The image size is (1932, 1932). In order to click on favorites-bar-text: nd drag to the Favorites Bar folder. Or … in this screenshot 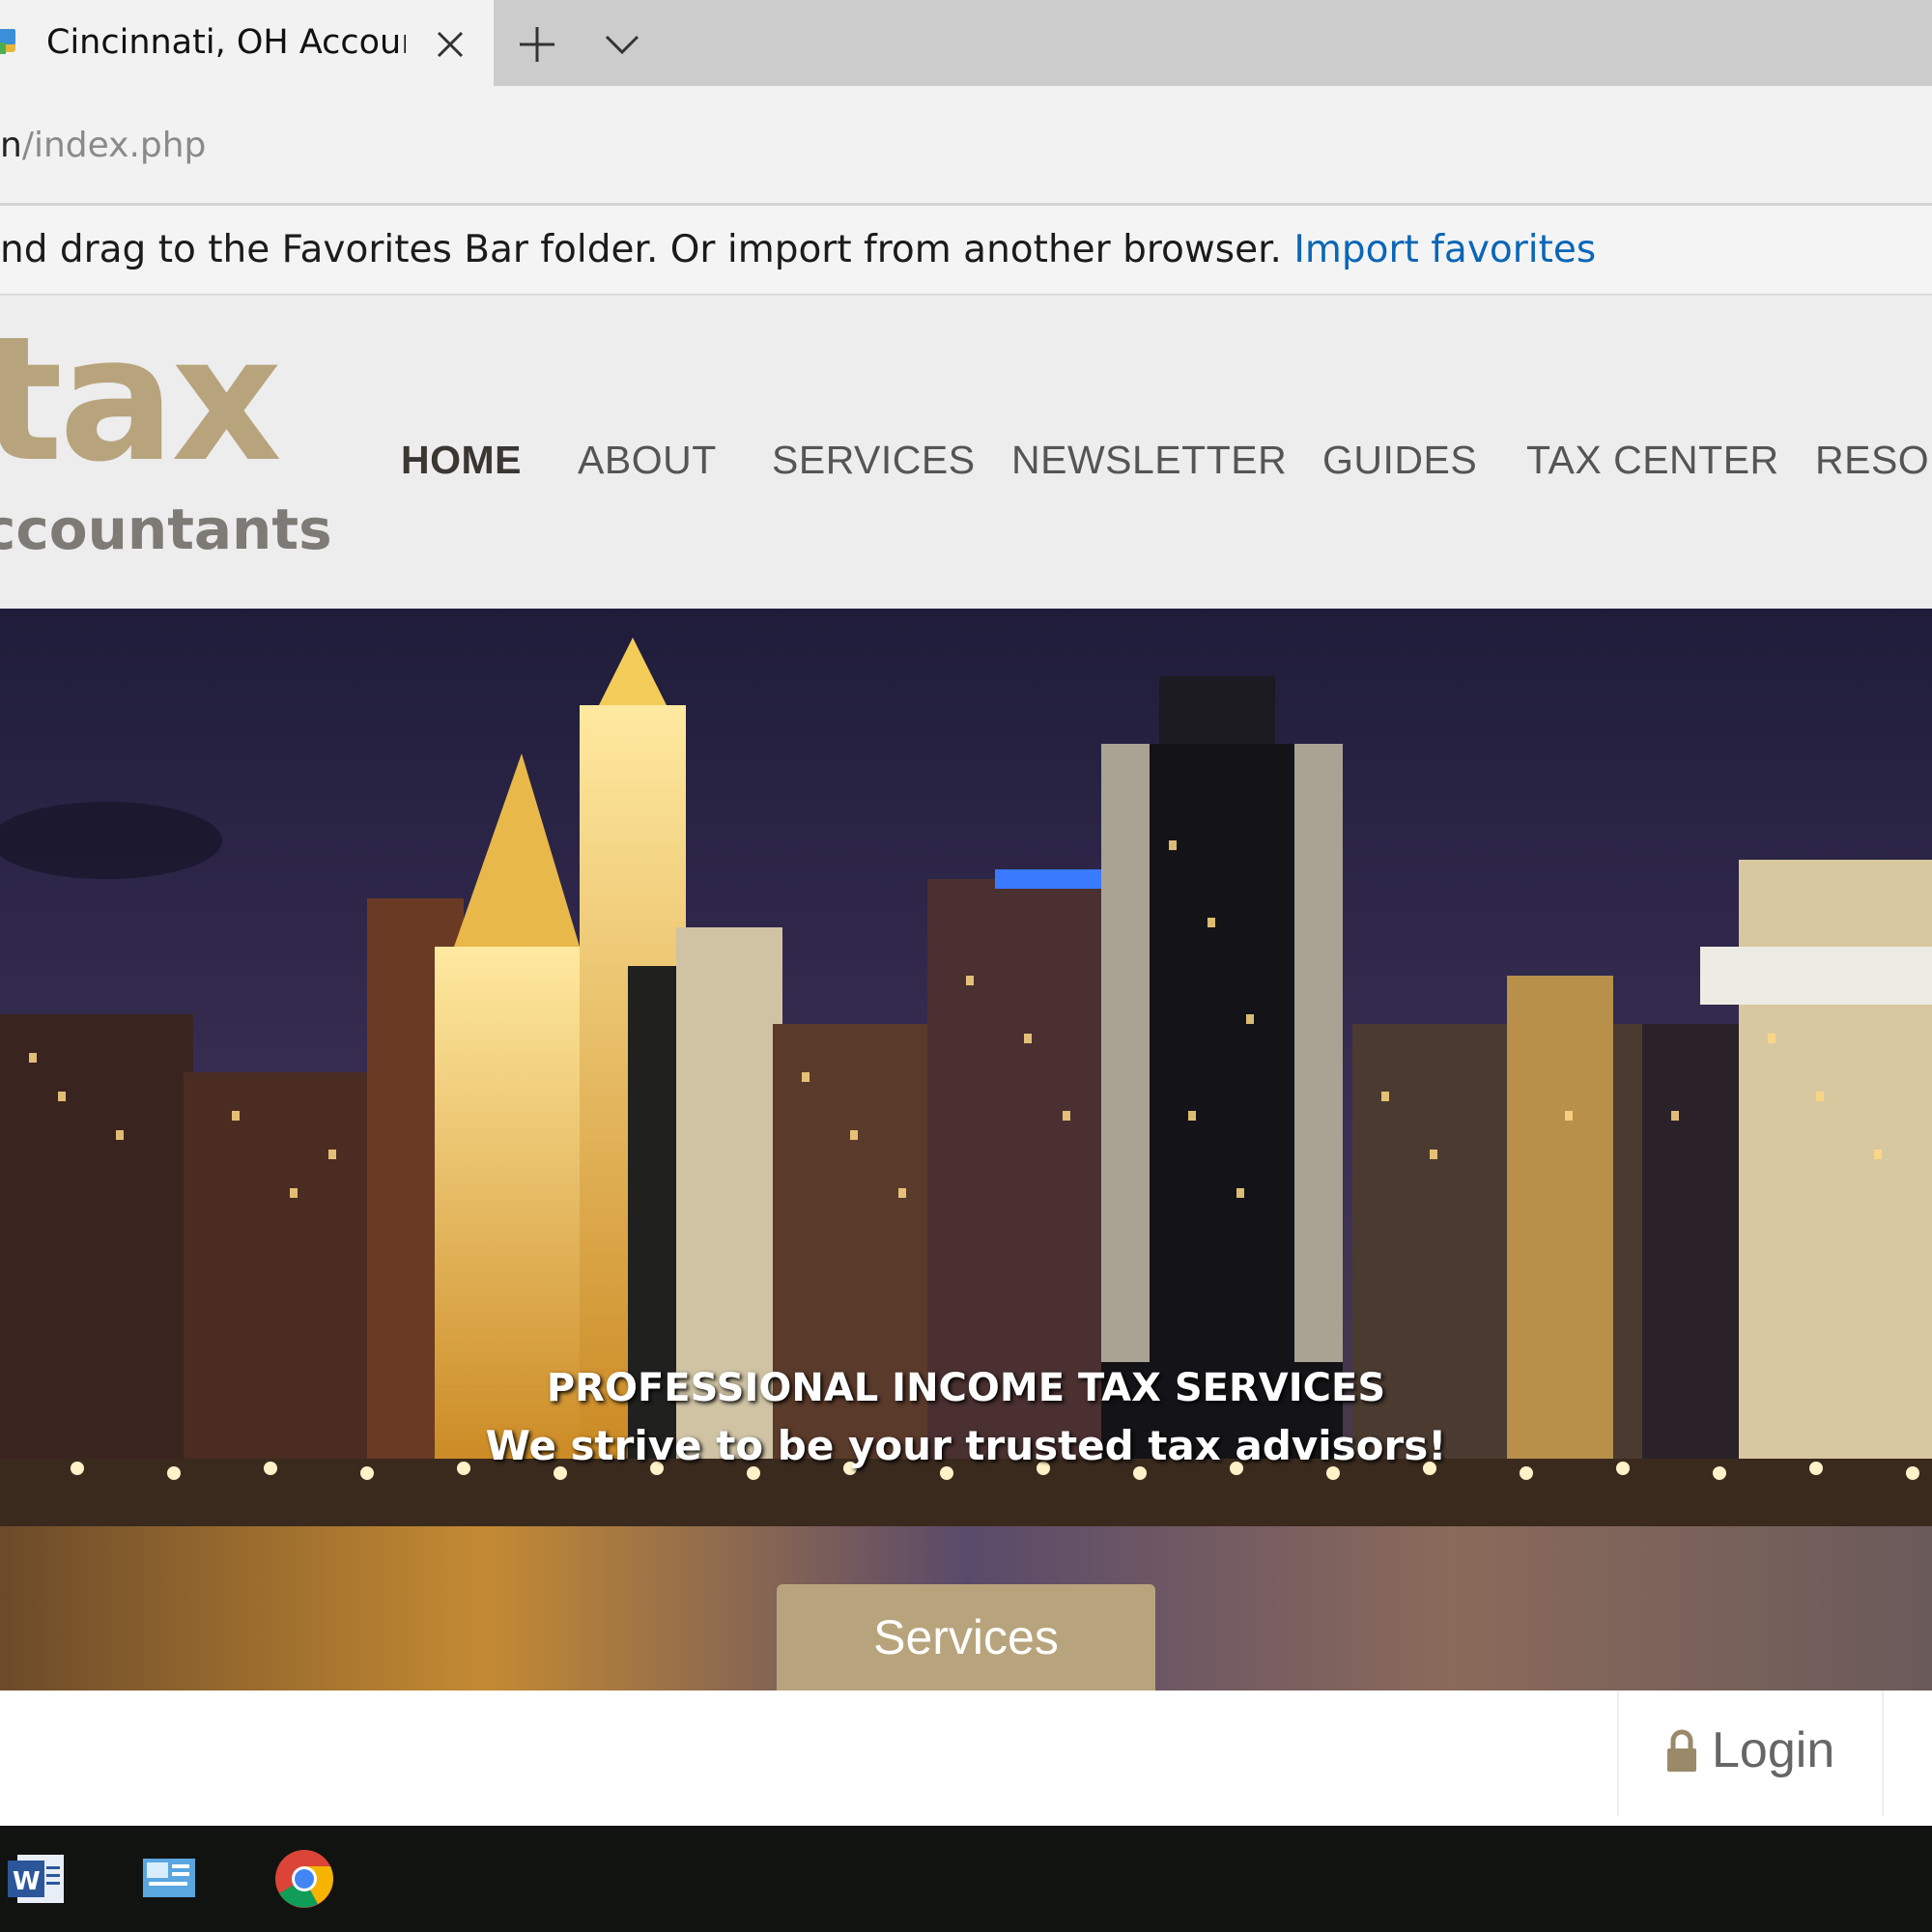, I will do `click(641, 249)`.